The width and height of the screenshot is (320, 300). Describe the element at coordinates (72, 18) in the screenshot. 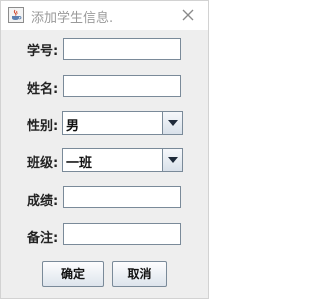

I see `window-title: 添加学生信息.` at that location.